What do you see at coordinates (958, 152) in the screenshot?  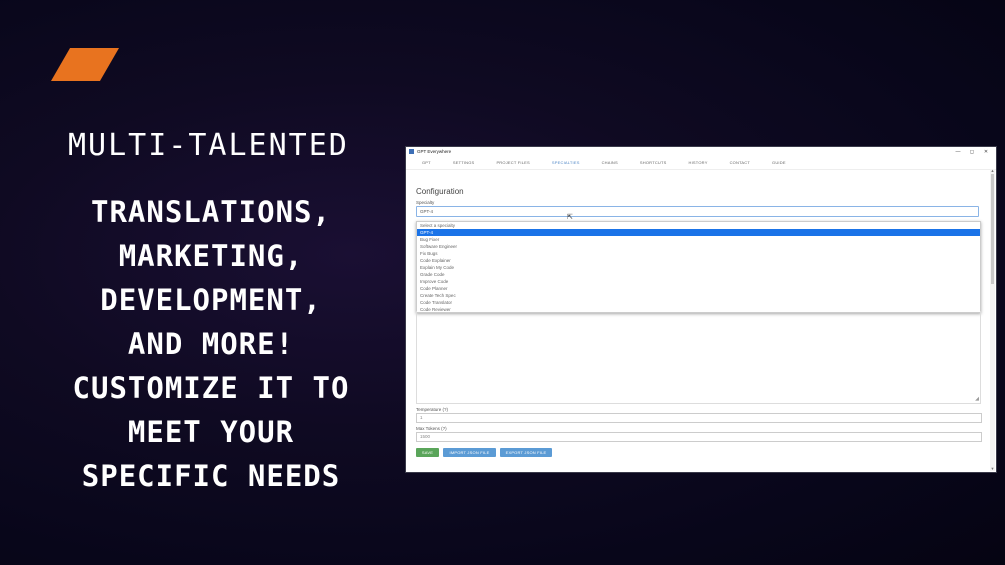 I see `minimize-icon: —` at bounding box center [958, 152].